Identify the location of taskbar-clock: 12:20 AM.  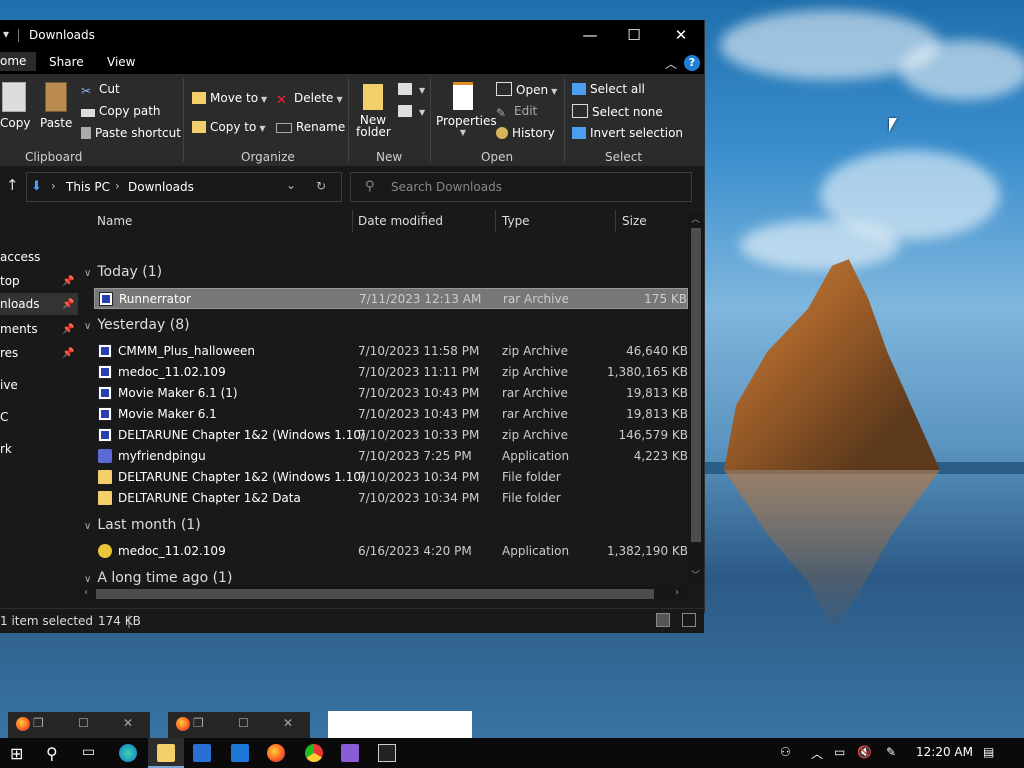
(944, 752).